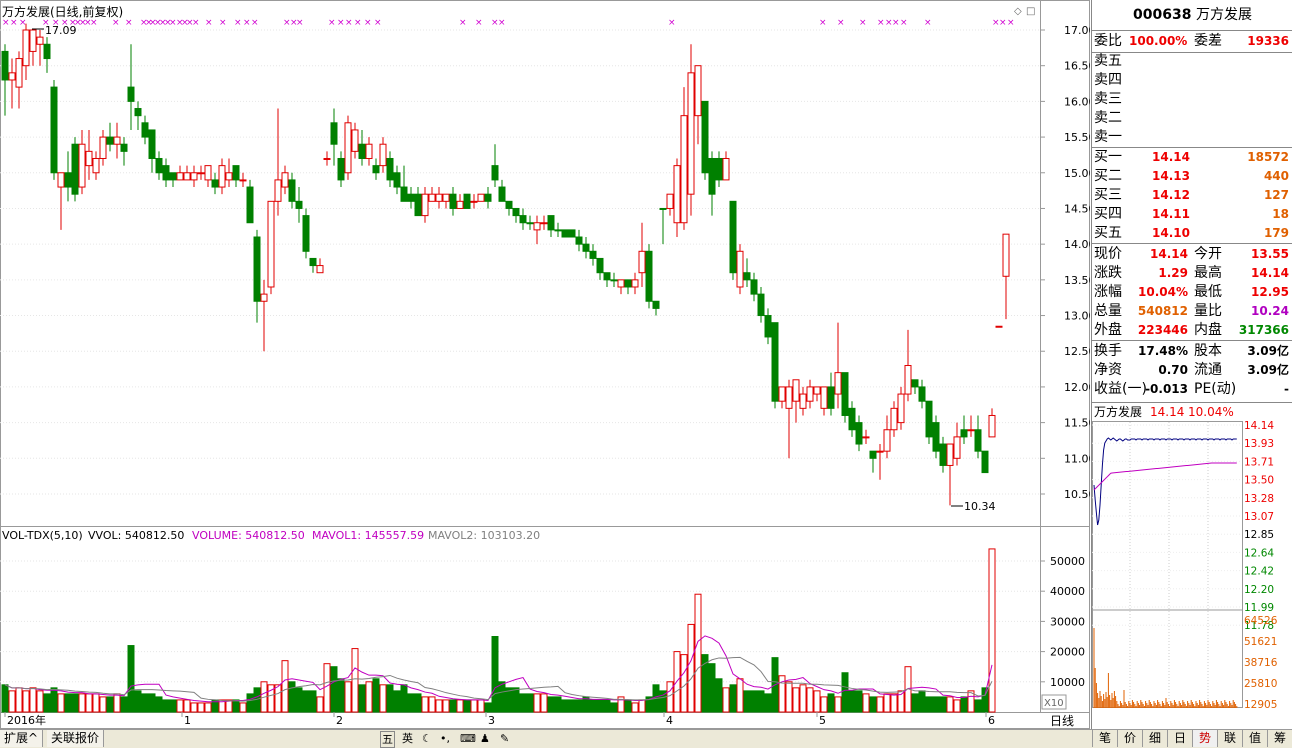 The width and height of the screenshot is (1292, 748). What do you see at coordinates (407, 738) in the screenshot?
I see `ime-english: 英` at bounding box center [407, 738].